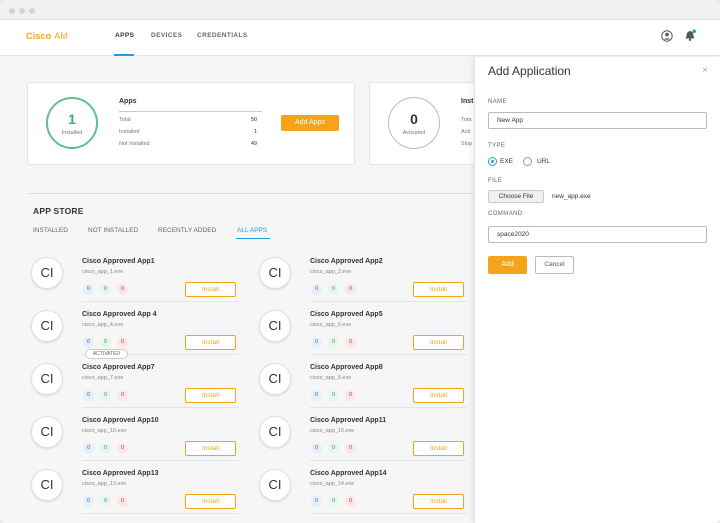  I want to click on devices-stat-row: Tota, so click(466, 120).